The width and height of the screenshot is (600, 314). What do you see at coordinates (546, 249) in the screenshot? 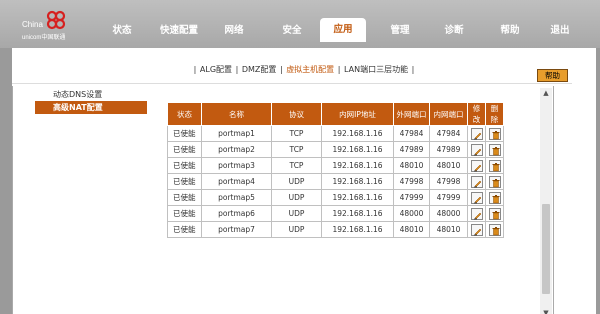
I see `scroll-thumb` at bounding box center [546, 249].